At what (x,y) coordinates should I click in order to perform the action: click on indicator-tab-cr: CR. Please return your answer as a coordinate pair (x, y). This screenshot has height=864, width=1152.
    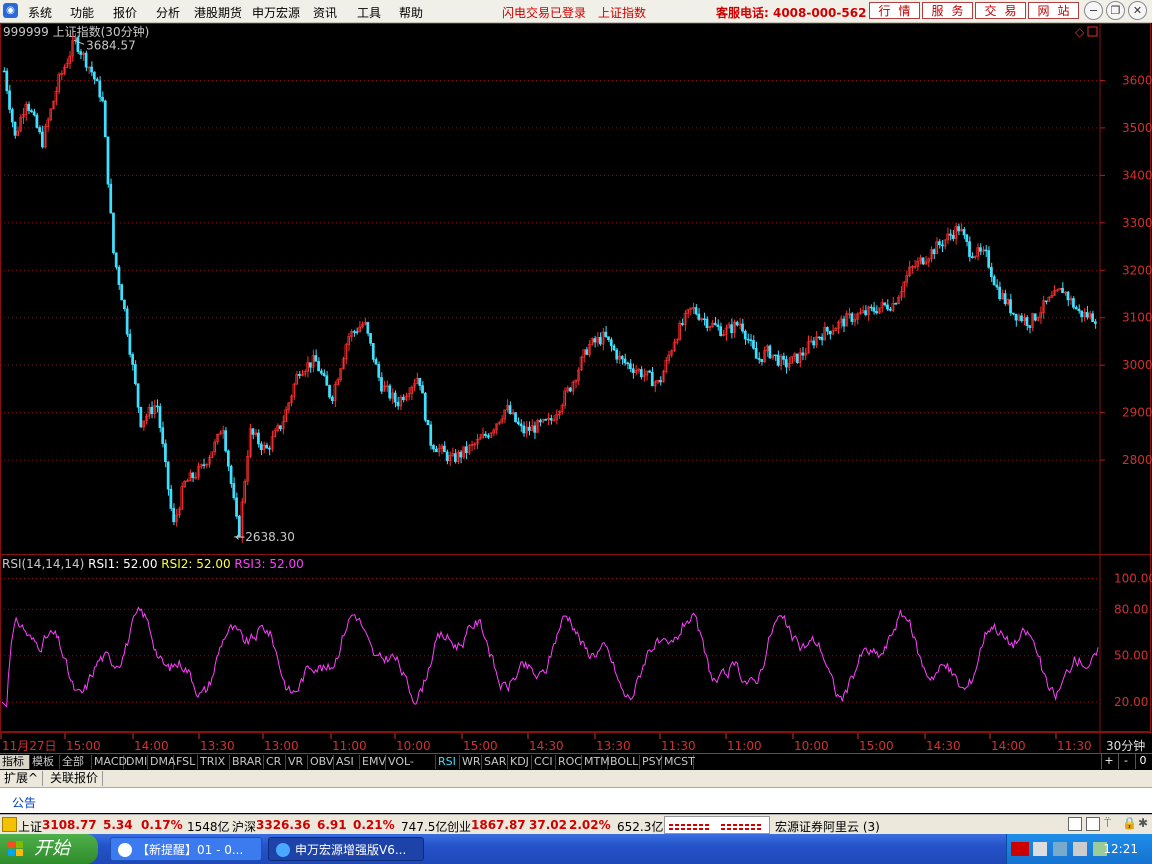
    Looking at the image, I should click on (275, 762).